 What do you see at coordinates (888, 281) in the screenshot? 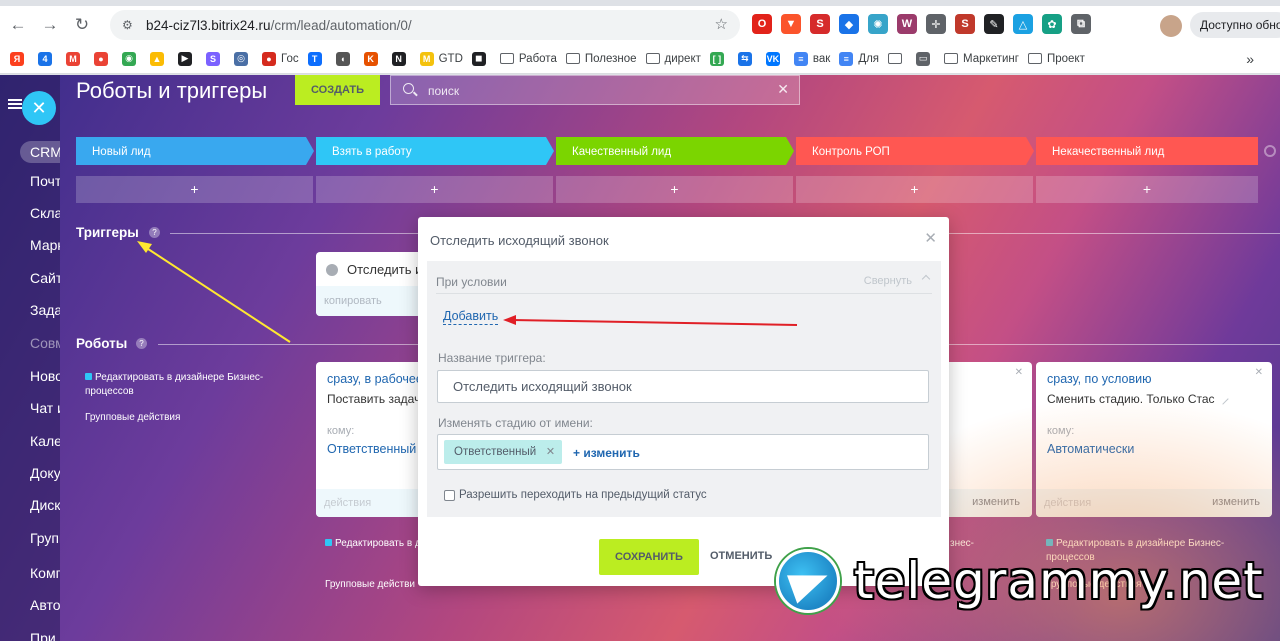
I see `collapse-link: Свернуть` at bounding box center [888, 281].